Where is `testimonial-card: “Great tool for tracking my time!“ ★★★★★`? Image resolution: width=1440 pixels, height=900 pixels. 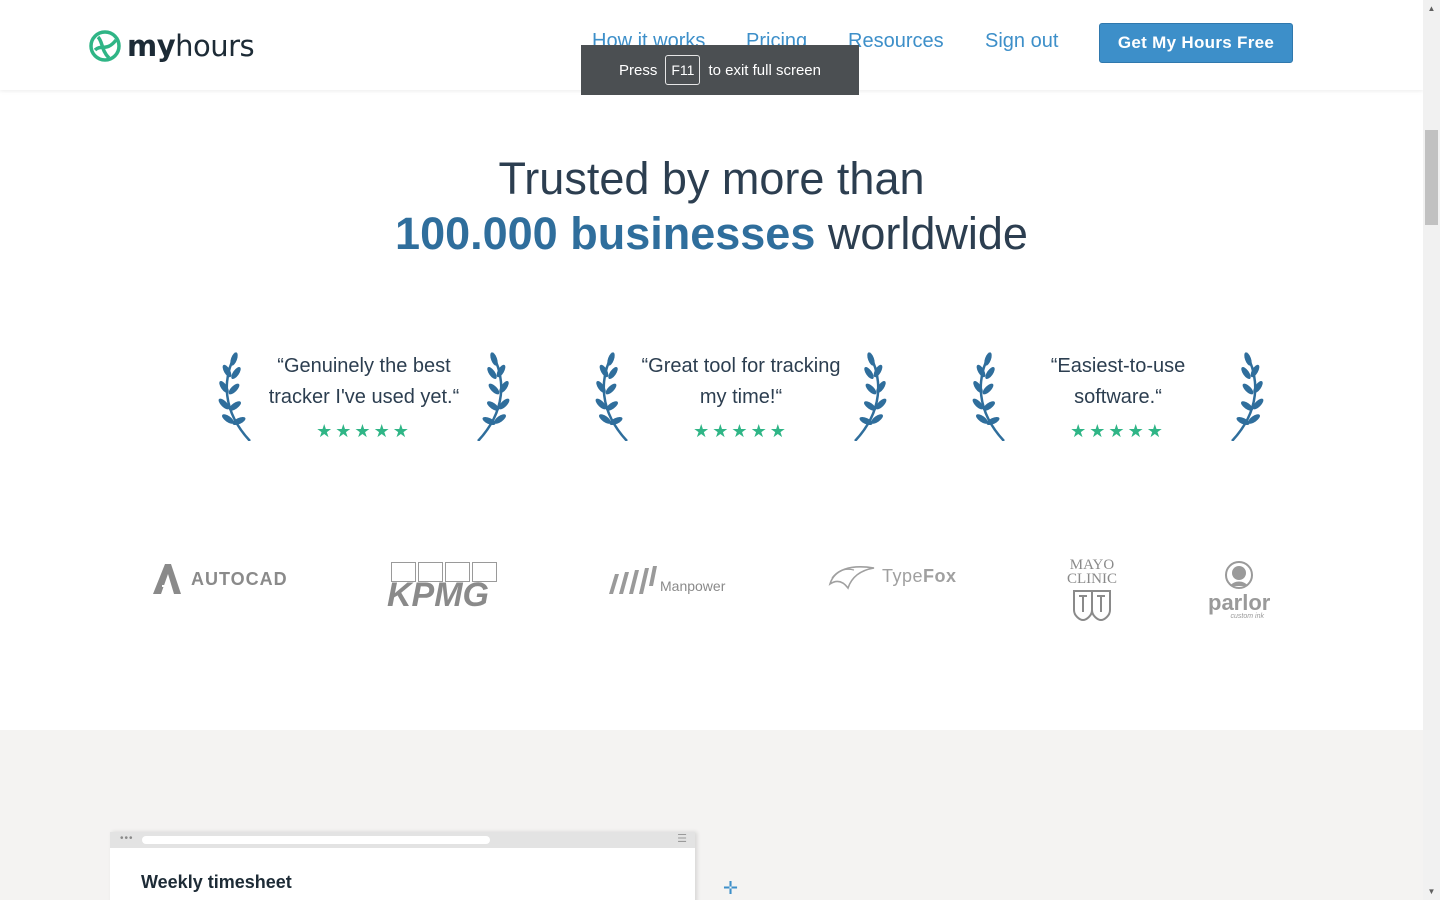 testimonial-card: “Great tool for tracking my time!“ ★★★★★ is located at coordinates (741, 395).